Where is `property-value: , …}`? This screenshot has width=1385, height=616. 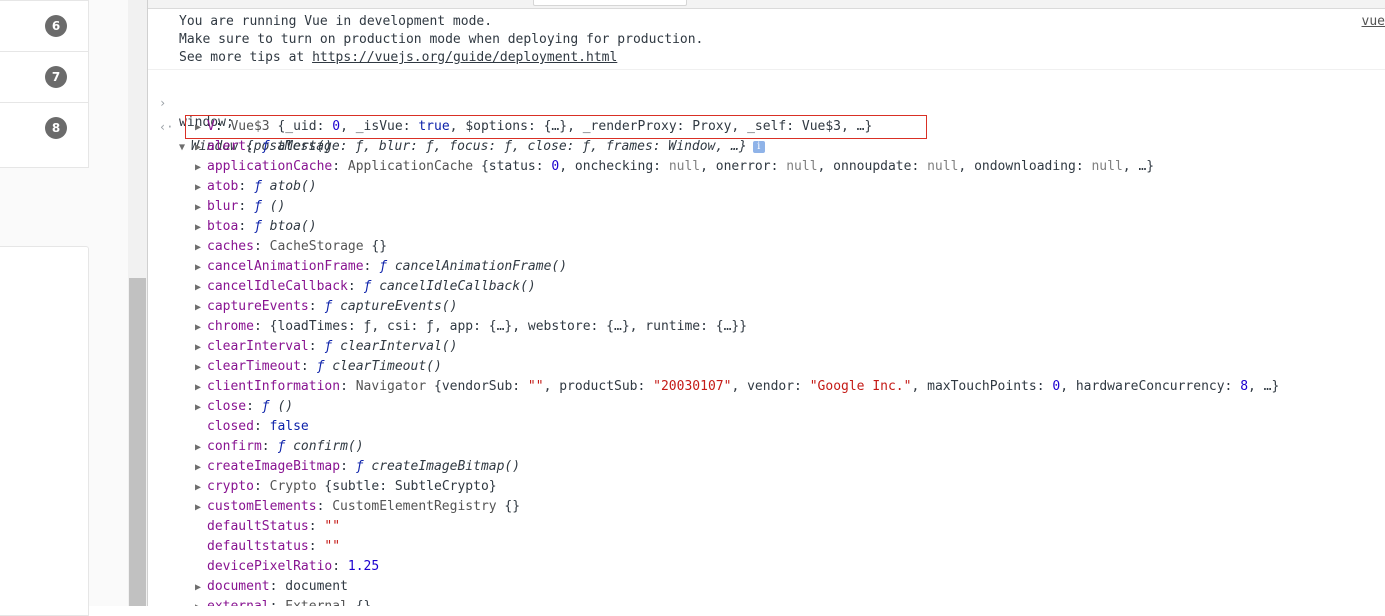 property-value: , …} is located at coordinates (1138, 166).